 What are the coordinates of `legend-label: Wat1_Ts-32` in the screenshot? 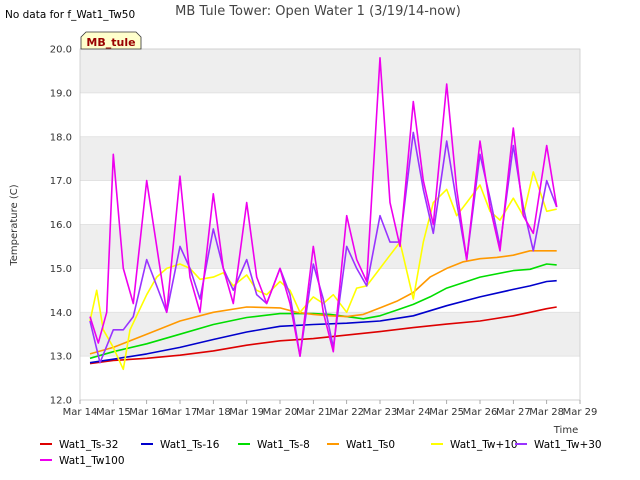 It's located at (89, 445).